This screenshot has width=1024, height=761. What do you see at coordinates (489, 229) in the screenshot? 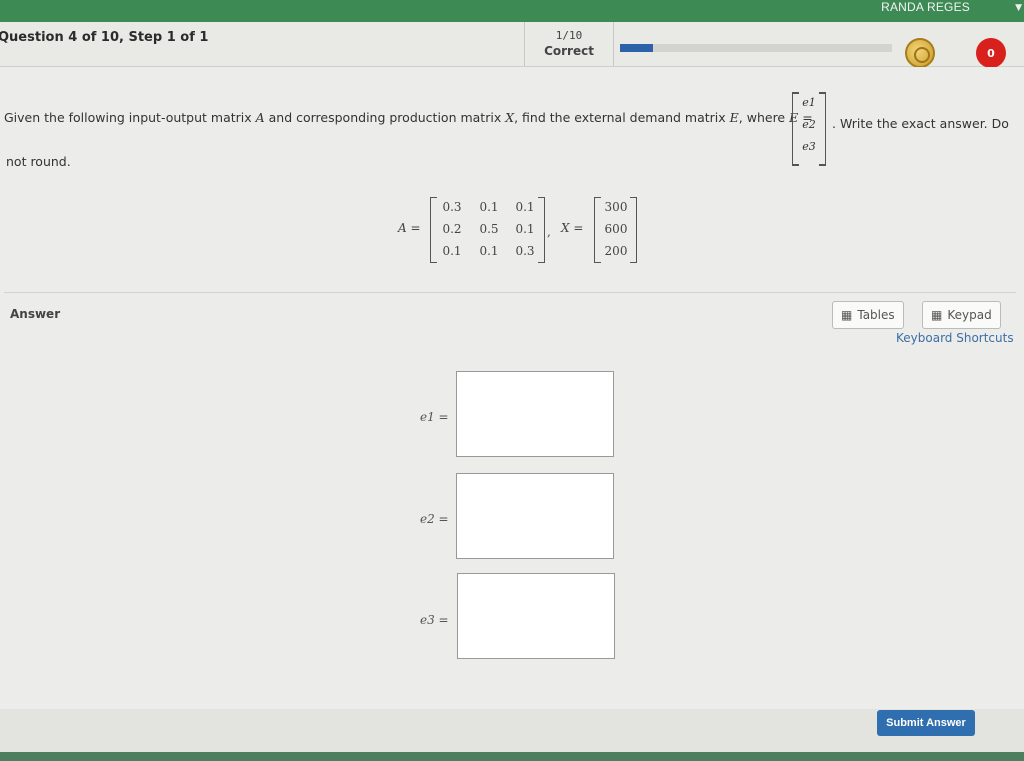
I see `matrix-a-cell: 0.5` at bounding box center [489, 229].